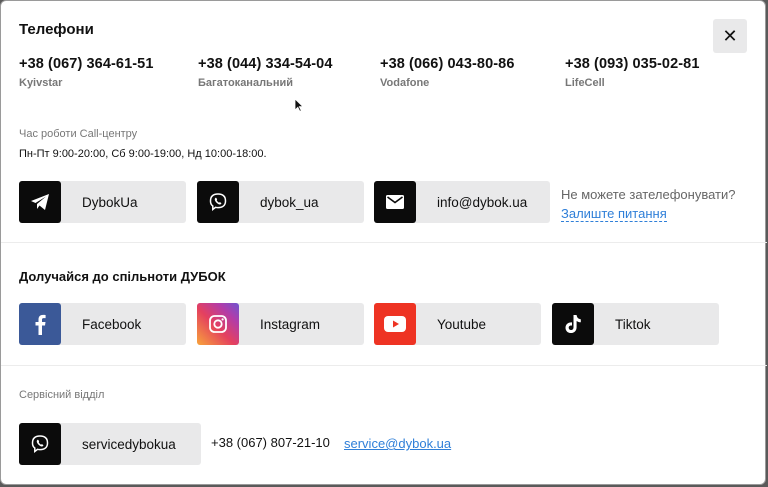 Image resolution: width=768 pixels, height=487 pixels. Describe the element at coordinates (122, 276) in the screenshot. I see `community-title: Долучайся до спільноти ДУБОК` at that location.